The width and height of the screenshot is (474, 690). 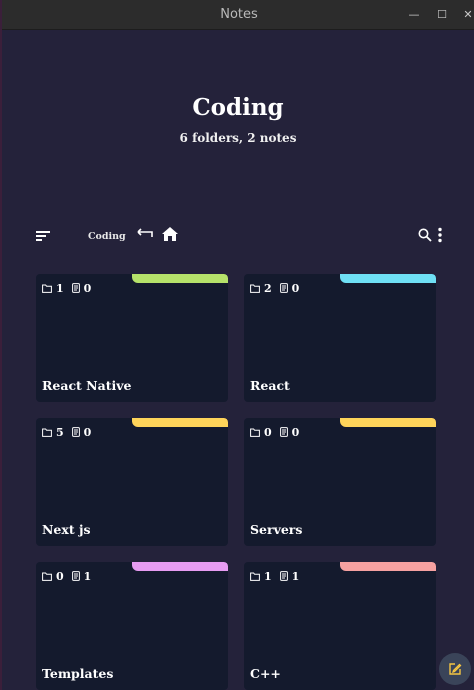 What do you see at coordinates (70, 576) in the screenshot?
I see `folder-counts: 0 1` at bounding box center [70, 576].